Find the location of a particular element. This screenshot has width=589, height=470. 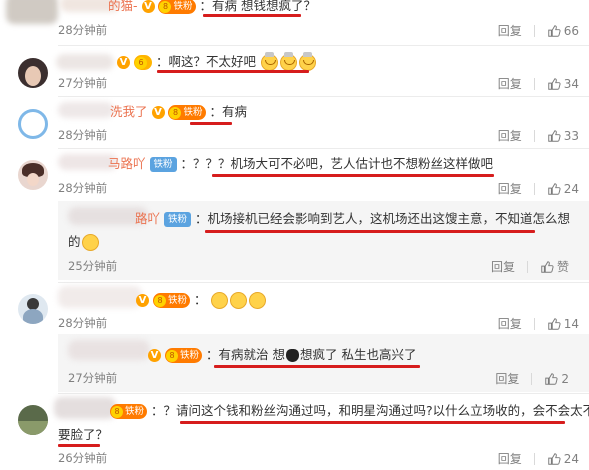

like-button: 赞 is located at coordinates (554, 266).